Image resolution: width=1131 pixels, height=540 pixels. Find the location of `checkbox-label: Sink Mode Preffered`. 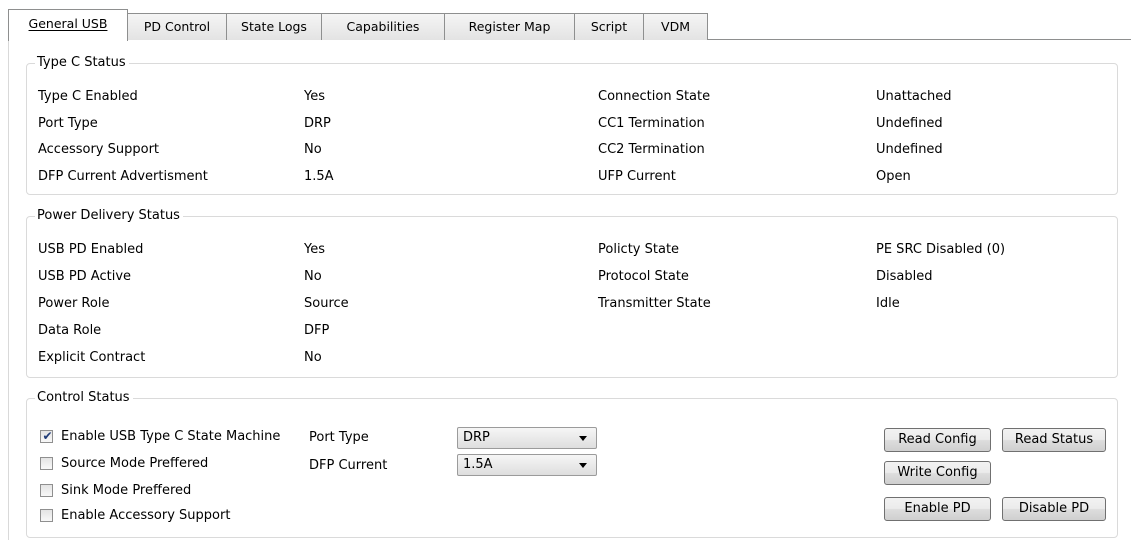

checkbox-label: Sink Mode Preffered is located at coordinates (126, 490).